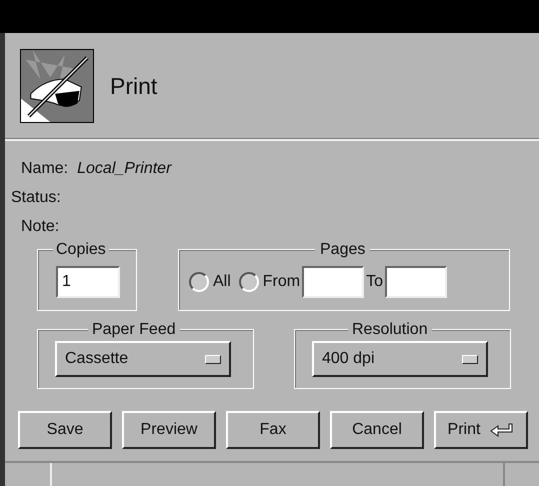  Describe the element at coordinates (40, 226) in the screenshot. I see `field-label: Note:` at that location.